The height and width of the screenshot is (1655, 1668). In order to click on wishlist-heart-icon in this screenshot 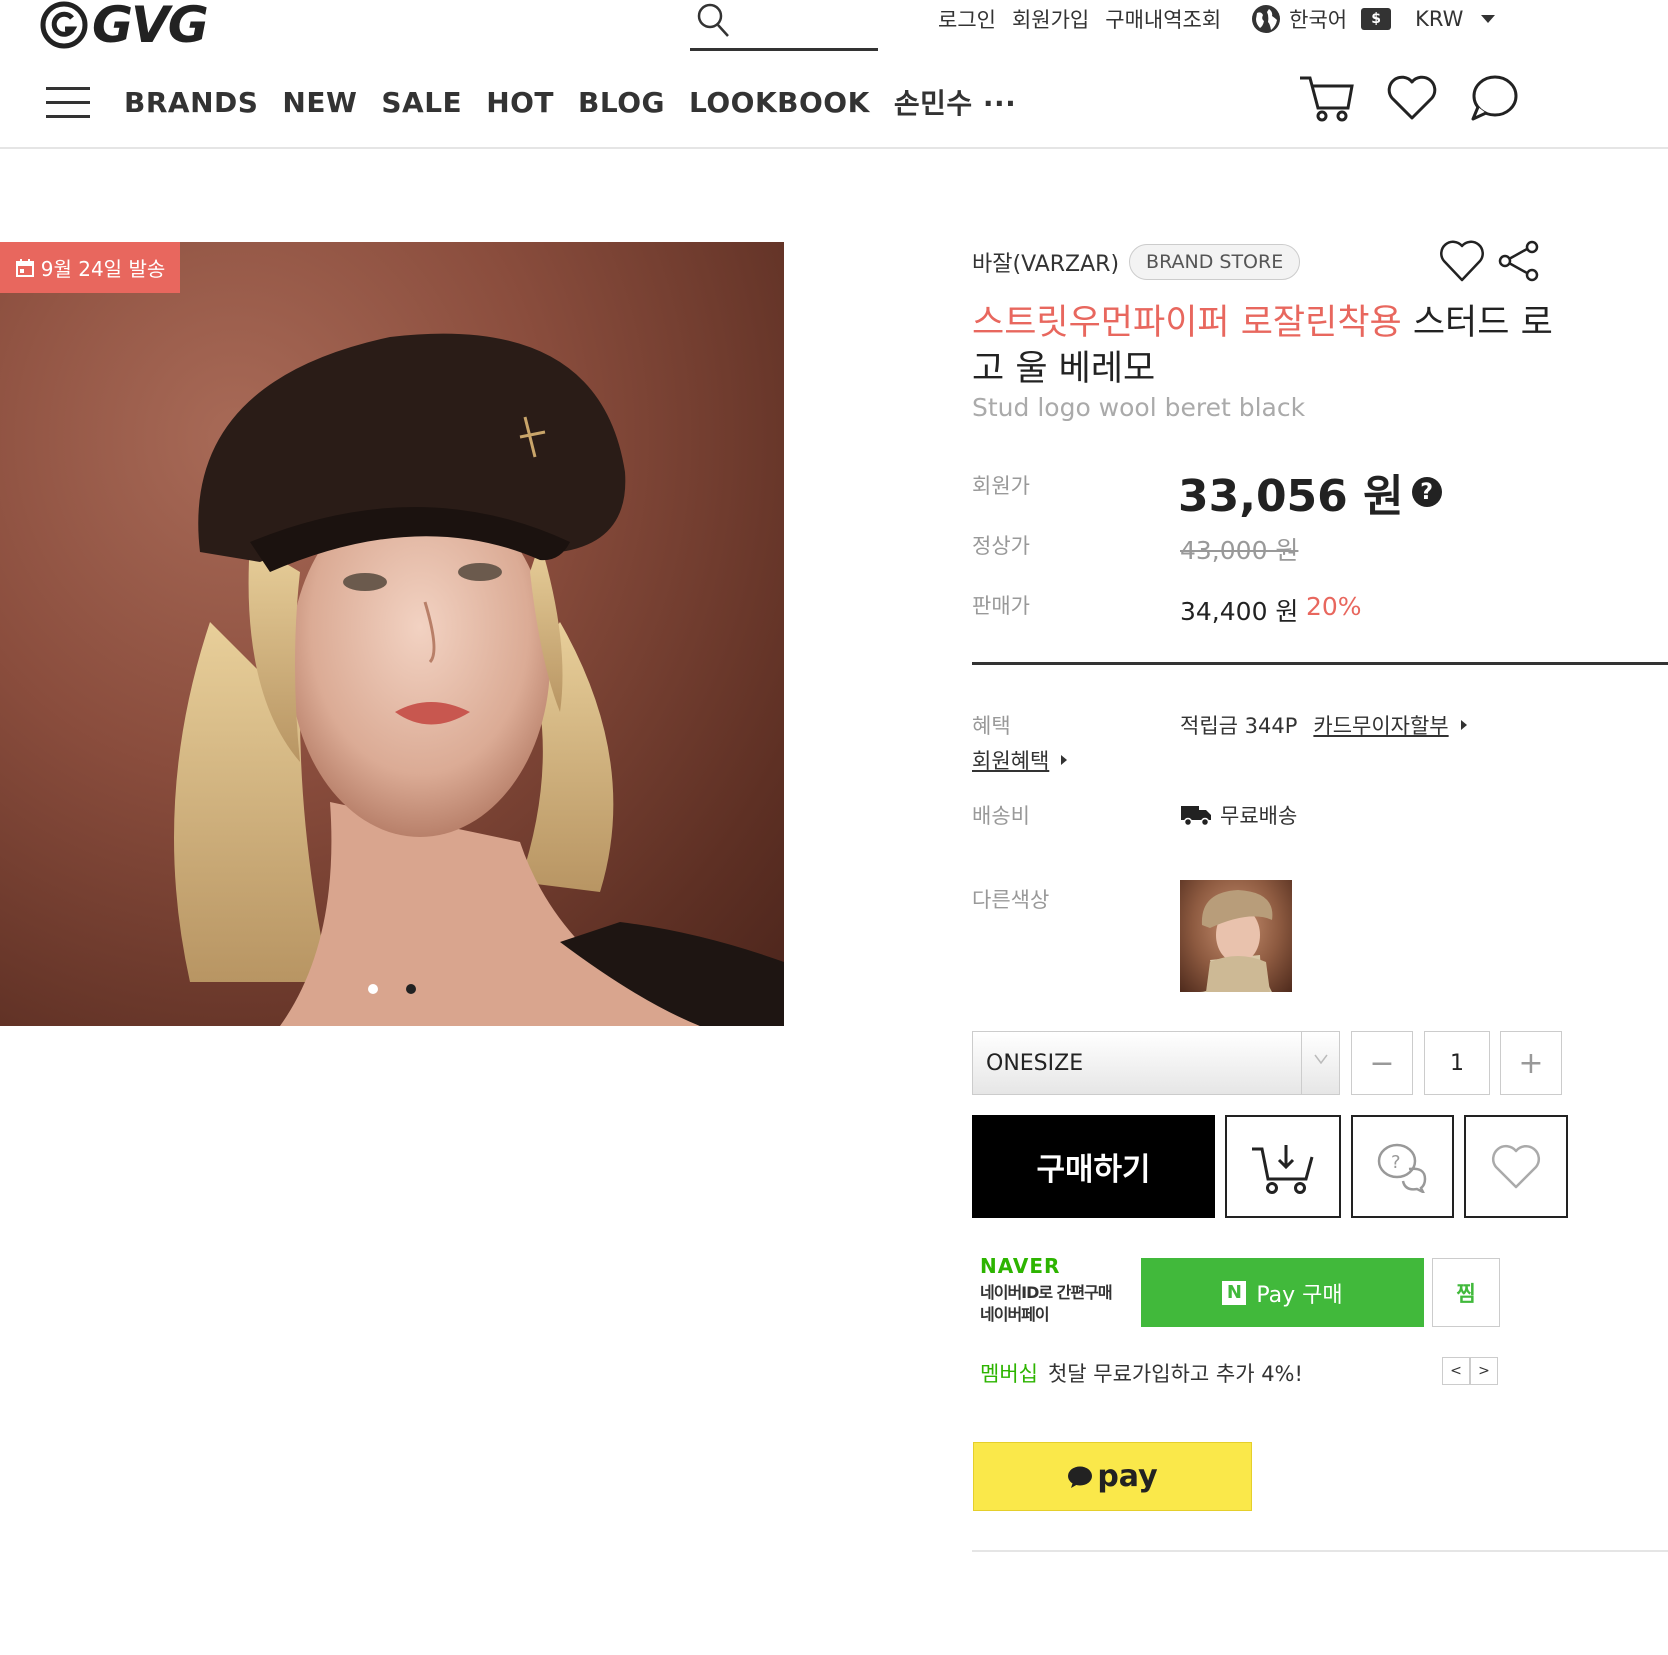, I will do `click(1412, 100)`.